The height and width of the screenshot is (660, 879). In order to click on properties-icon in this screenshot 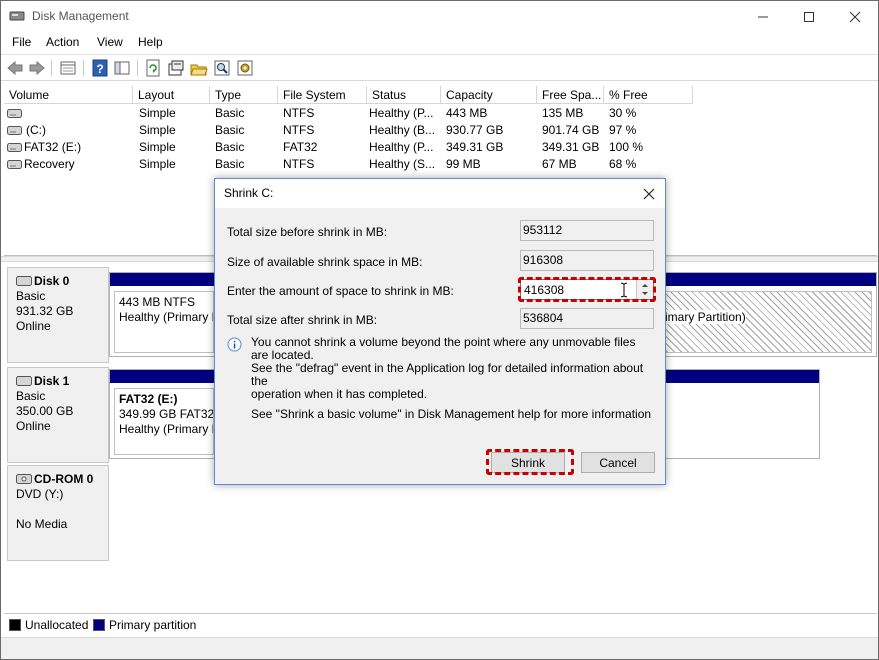, I will do `click(68, 68)`.